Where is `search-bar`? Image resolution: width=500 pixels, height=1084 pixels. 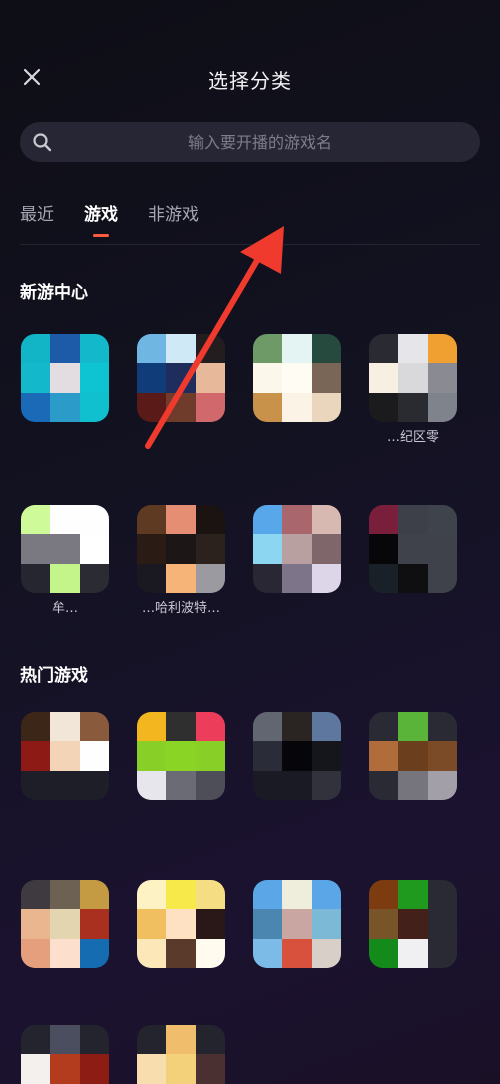 search-bar is located at coordinates (250, 142).